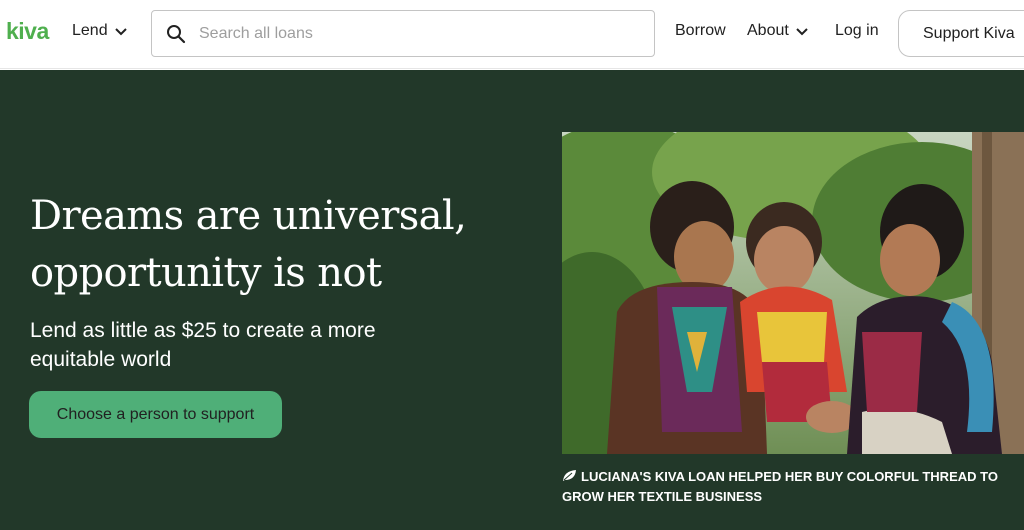 The height and width of the screenshot is (530, 1024). I want to click on borrow-link: Borrow, so click(700, 31).